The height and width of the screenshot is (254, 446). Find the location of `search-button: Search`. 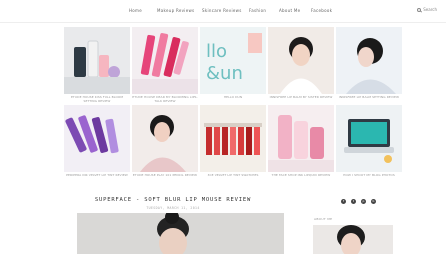

search-button: Search is located at coordinates (427, 9).